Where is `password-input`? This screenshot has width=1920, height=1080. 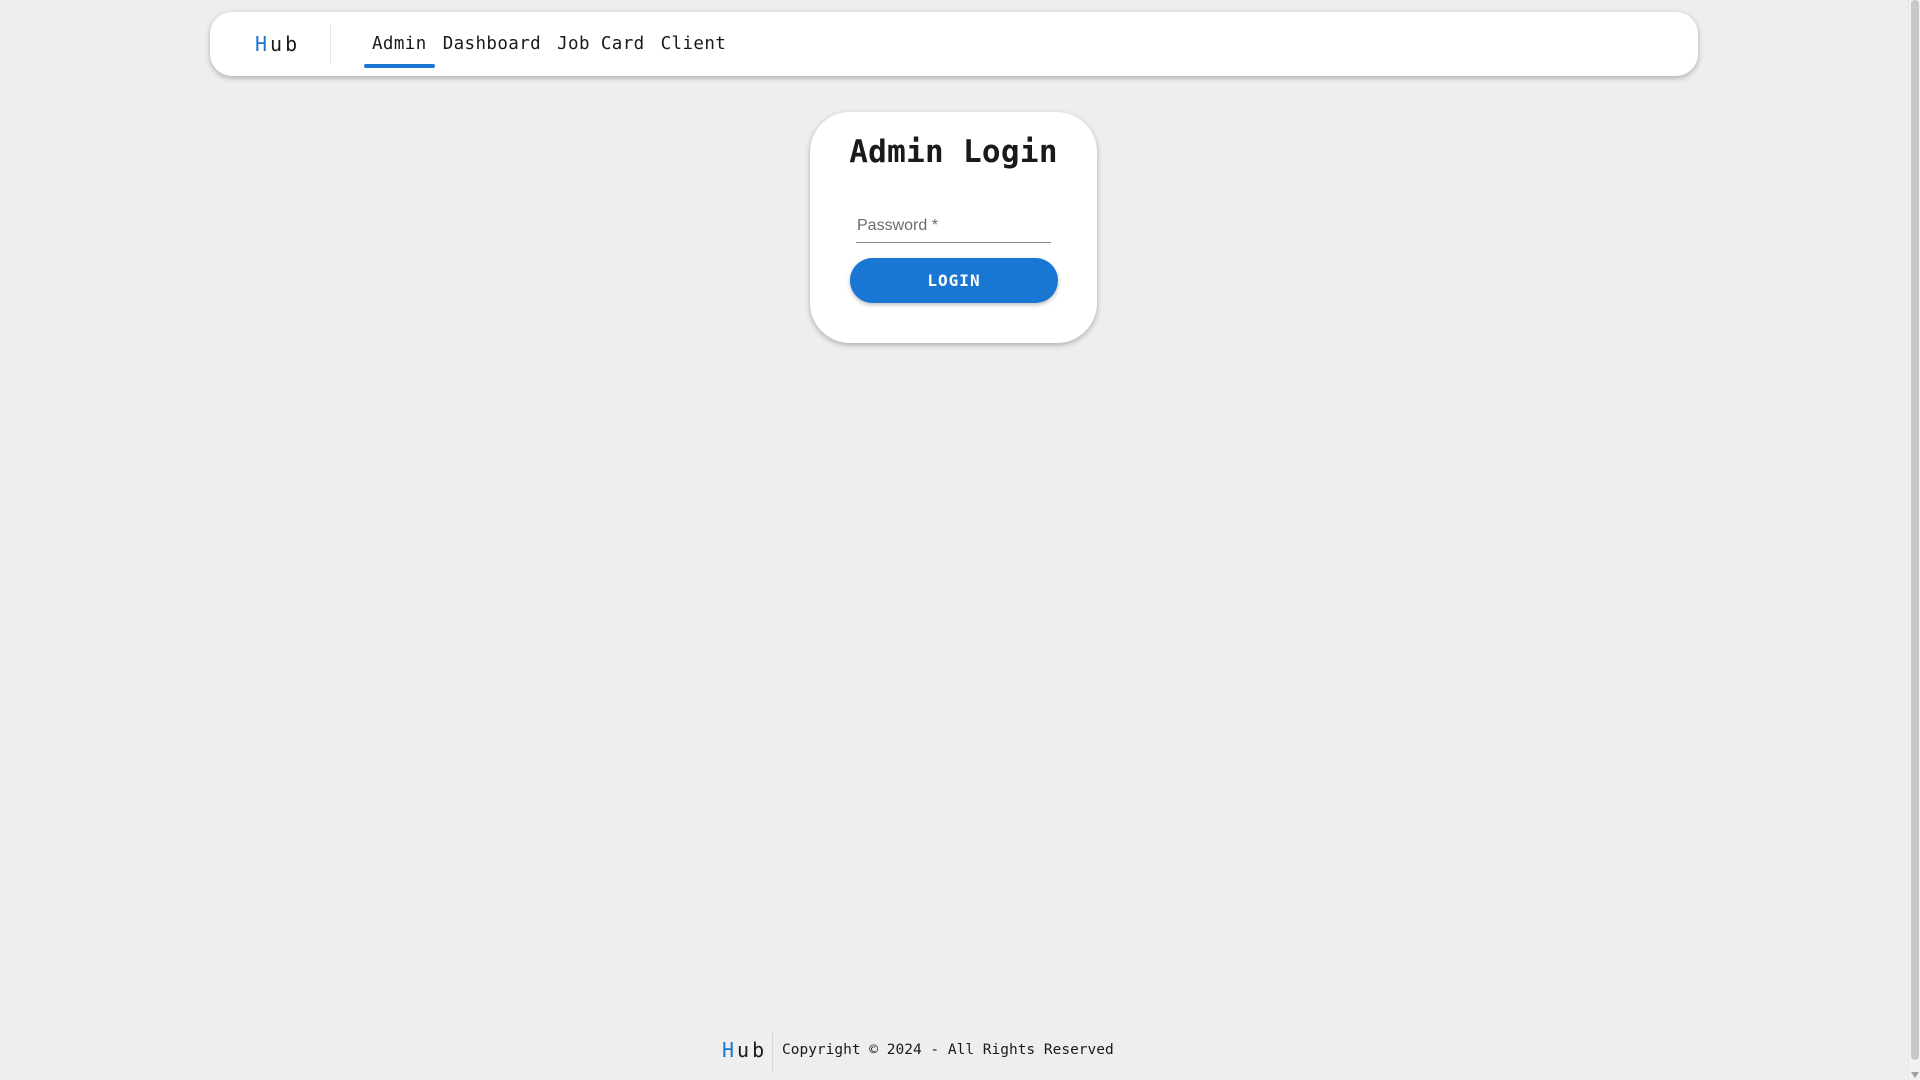 password-input is located at coordinates (953, 225).